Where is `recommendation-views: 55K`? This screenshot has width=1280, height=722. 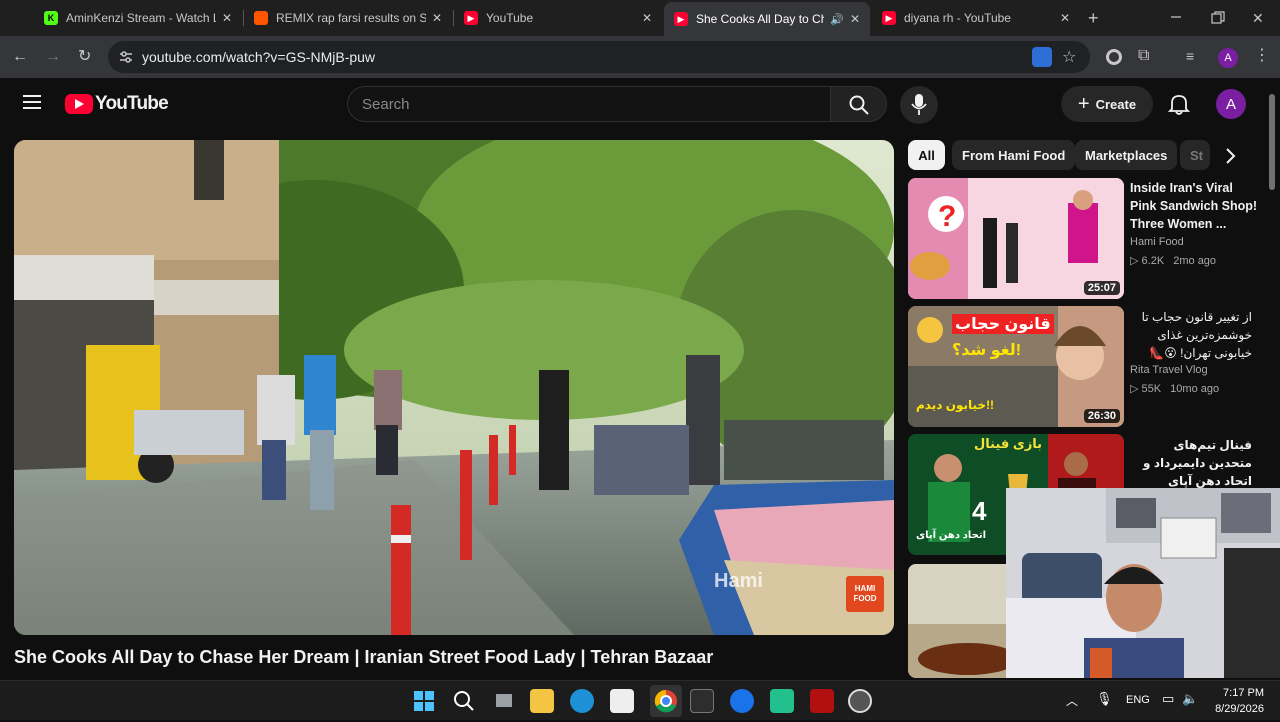
recommendation-views: 55K is located at coordinates (1151, 389).